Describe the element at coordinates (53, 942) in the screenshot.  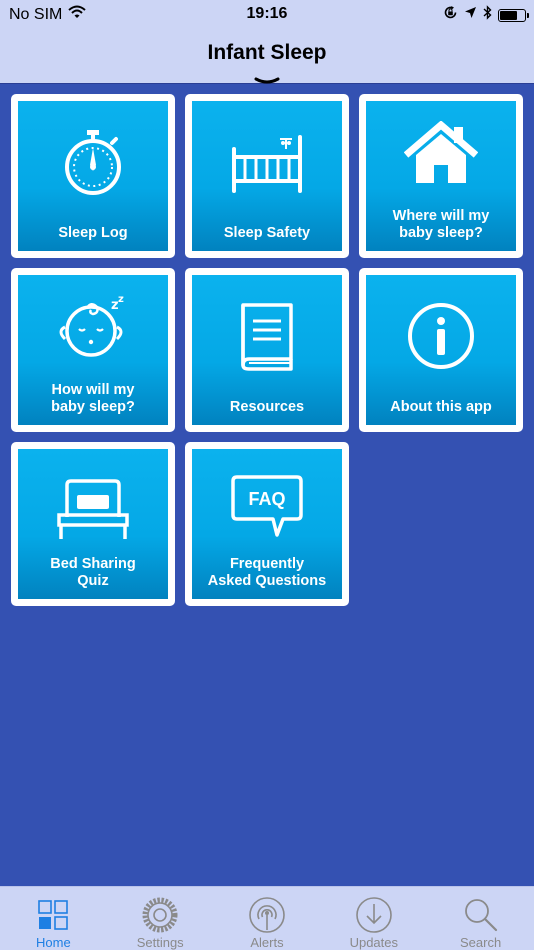
I see `tab-label: Home` at that location.